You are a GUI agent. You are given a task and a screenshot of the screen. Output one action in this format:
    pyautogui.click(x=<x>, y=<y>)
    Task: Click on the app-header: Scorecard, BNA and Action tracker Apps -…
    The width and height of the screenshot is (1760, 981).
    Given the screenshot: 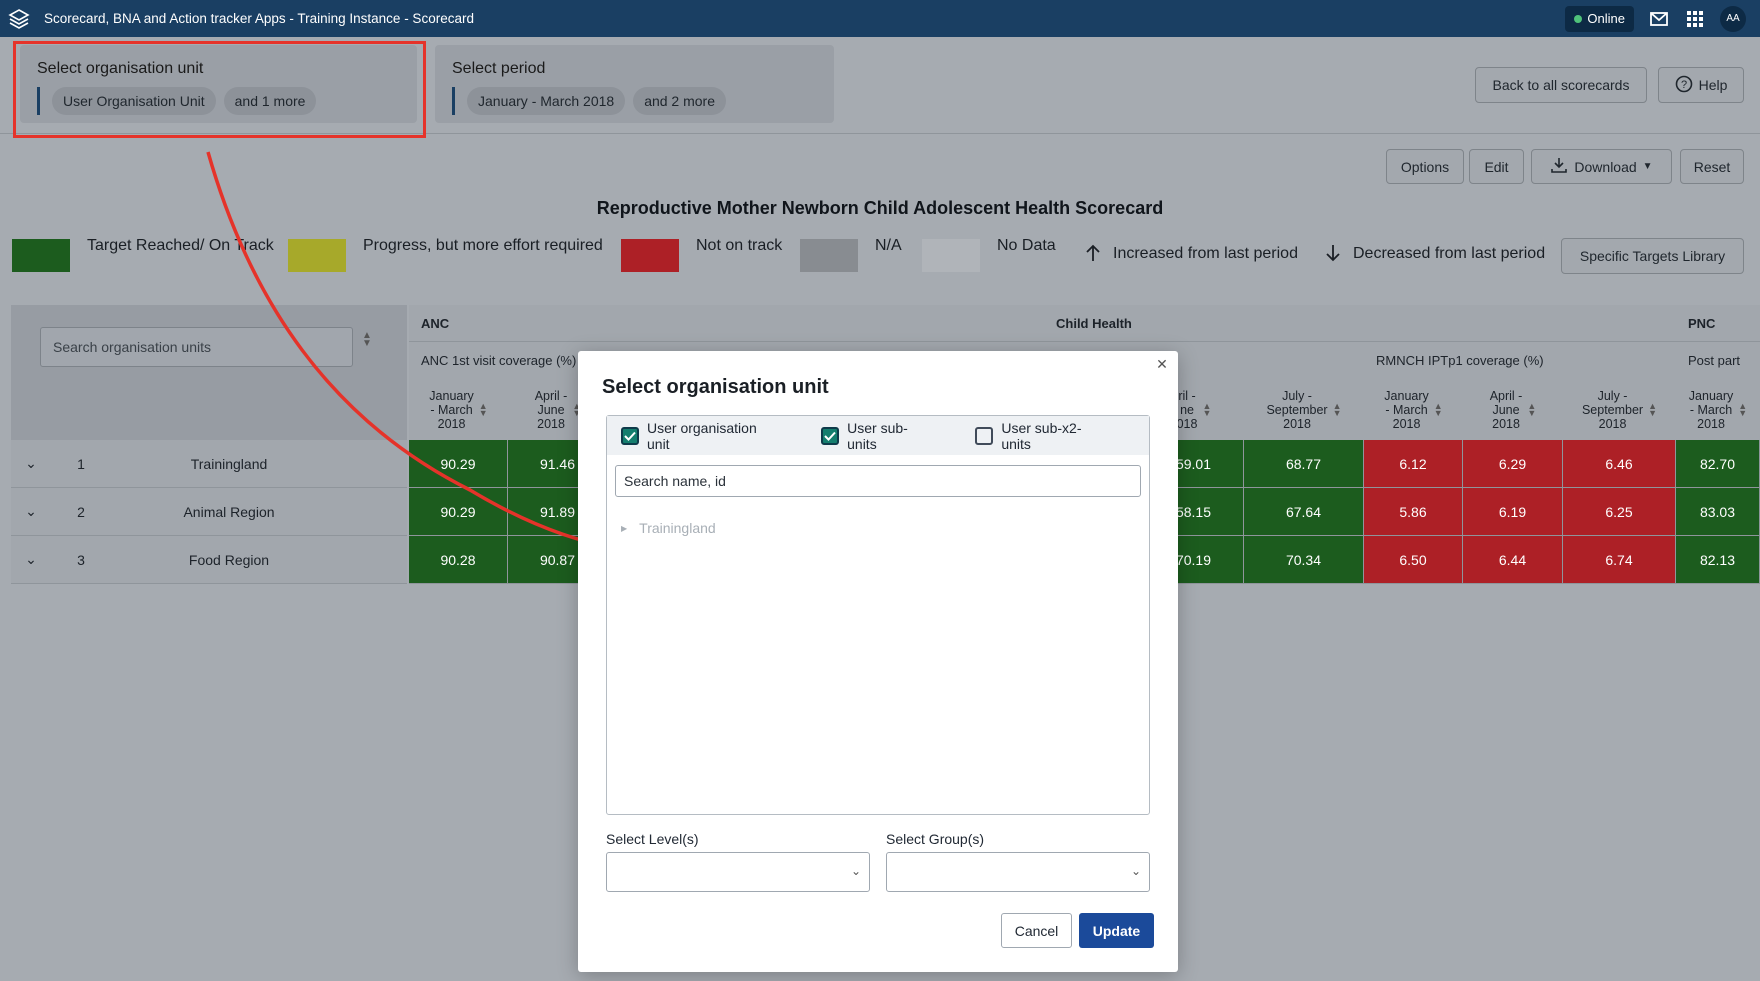 What is the action you would take?
    pyautogui.click(x=880, y=18)
    